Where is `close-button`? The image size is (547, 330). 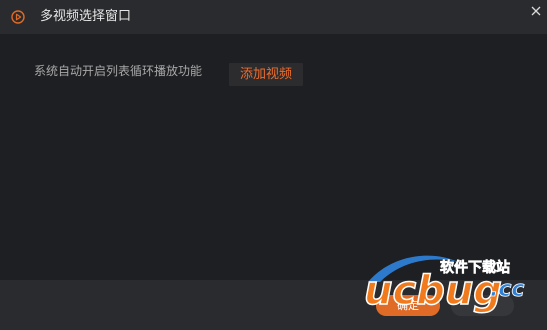
close-button is located at coordinates (536, 11).